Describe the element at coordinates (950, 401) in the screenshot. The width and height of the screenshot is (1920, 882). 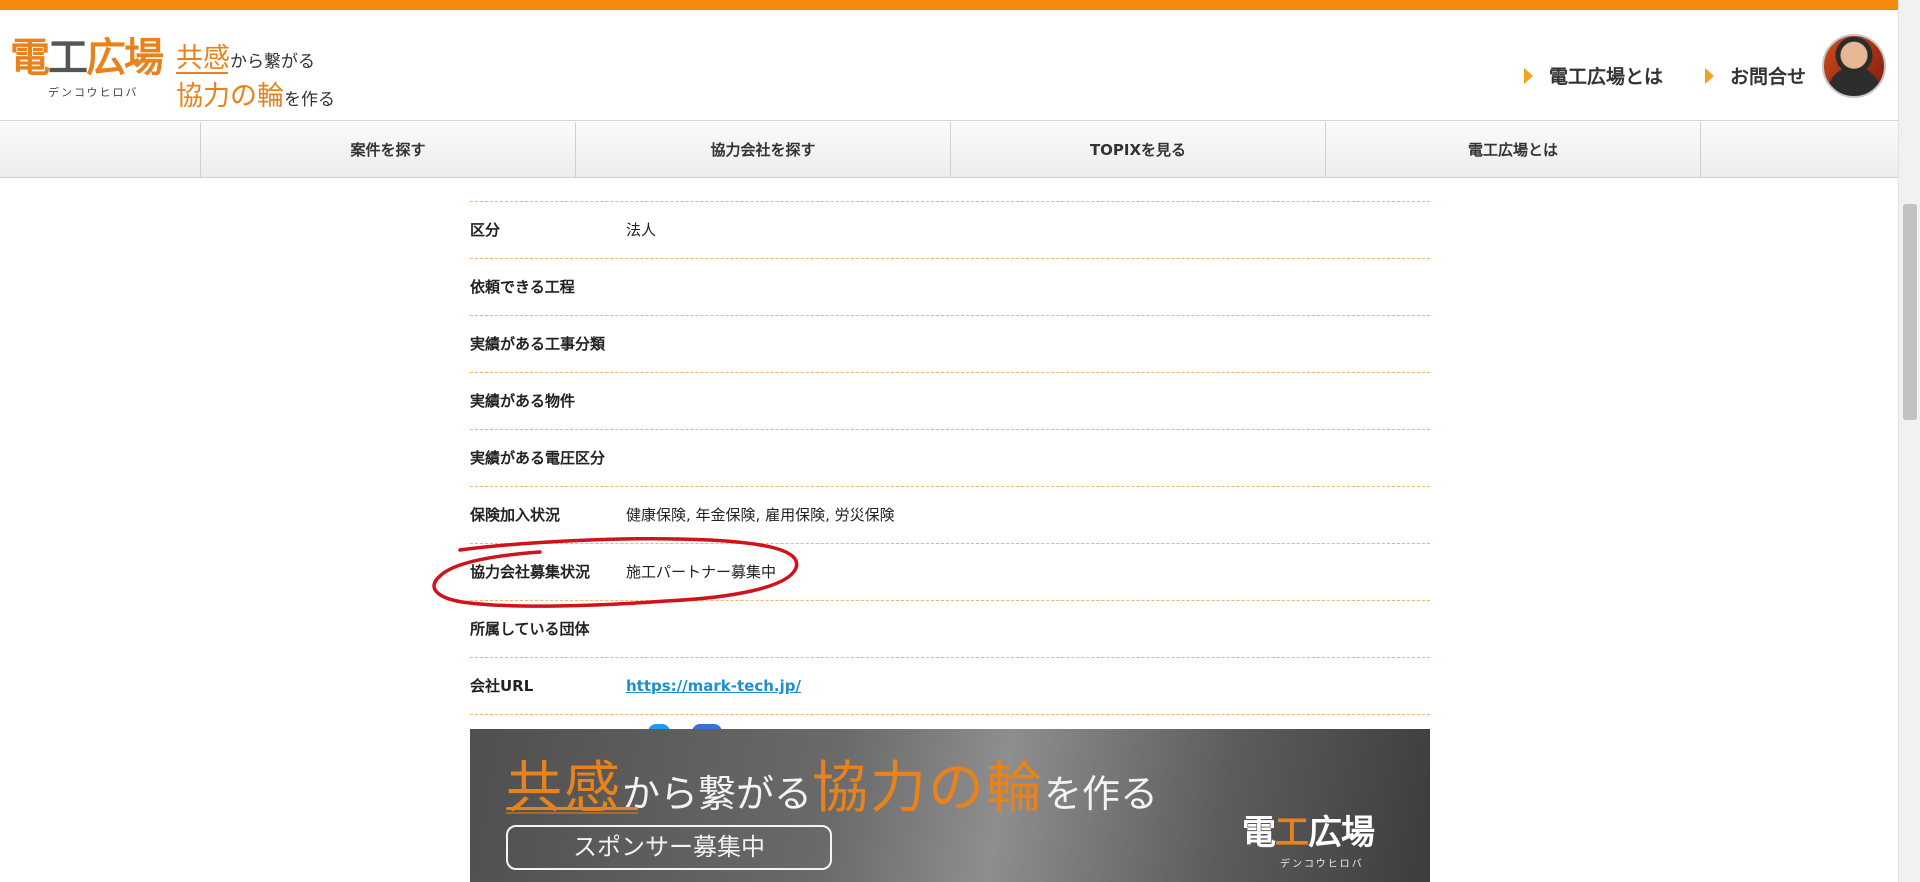
I see `table-row: 実績がある物件` at that location.